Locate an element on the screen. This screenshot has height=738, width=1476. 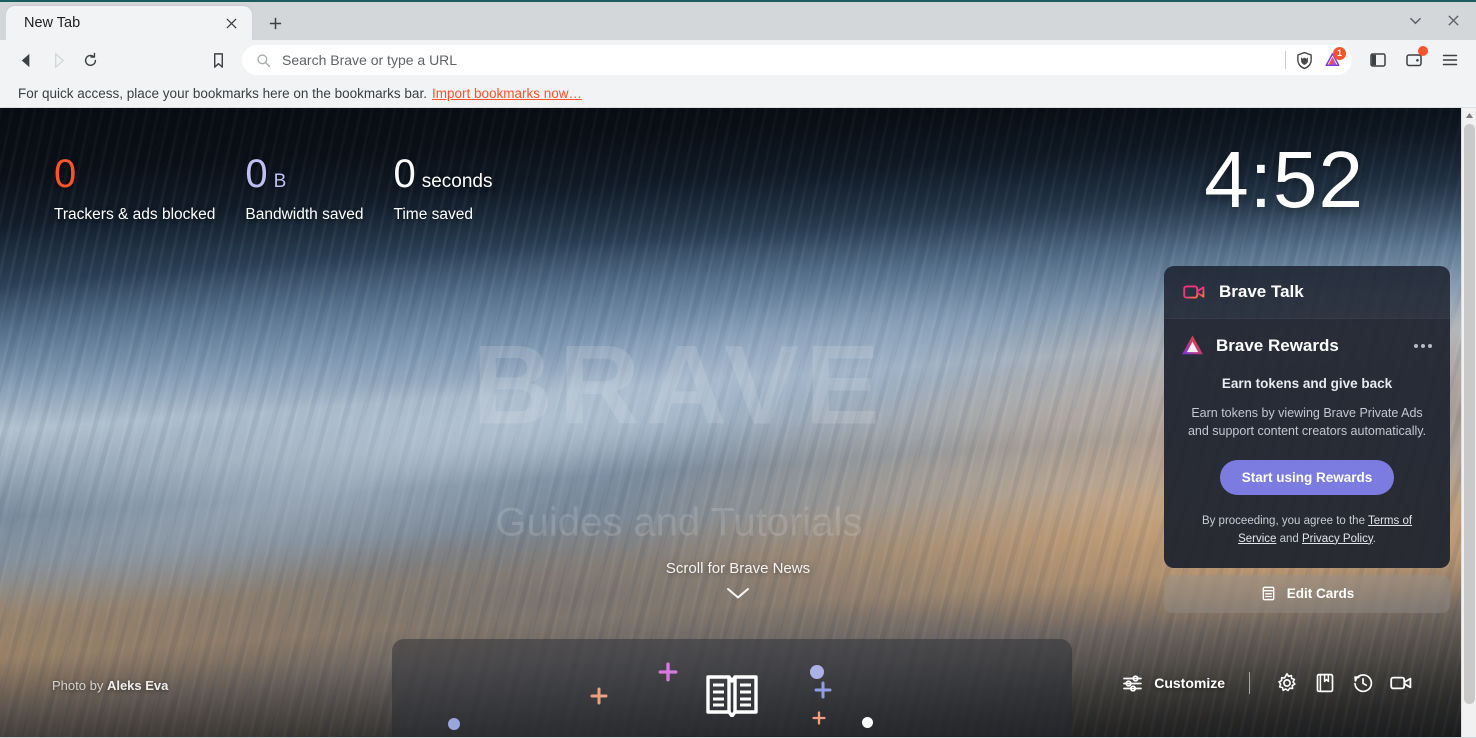
stat-label: Bandwidth saved is located at coordinates (304, 214).